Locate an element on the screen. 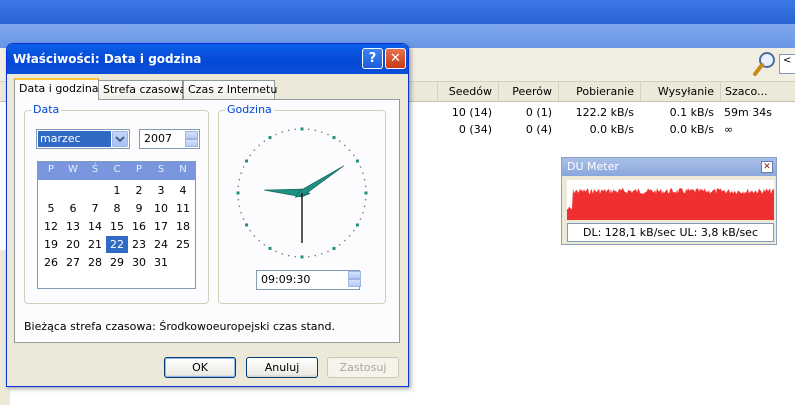 This screenshot has height=405, width=795. cell-seeds: 0 (34) is located at coordinates (475, 129).